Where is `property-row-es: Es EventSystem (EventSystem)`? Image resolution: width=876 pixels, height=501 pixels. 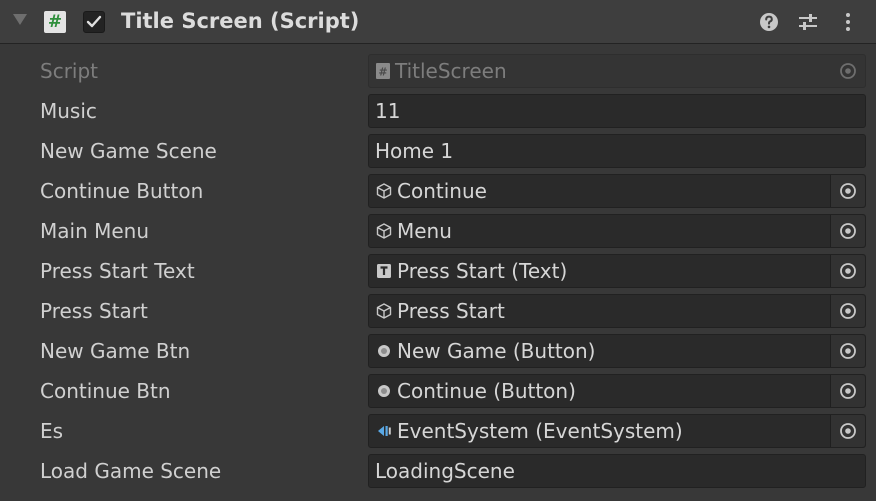 property-row-es: Es EventSystem (EventSystem) is located at coordinates (438, 432).